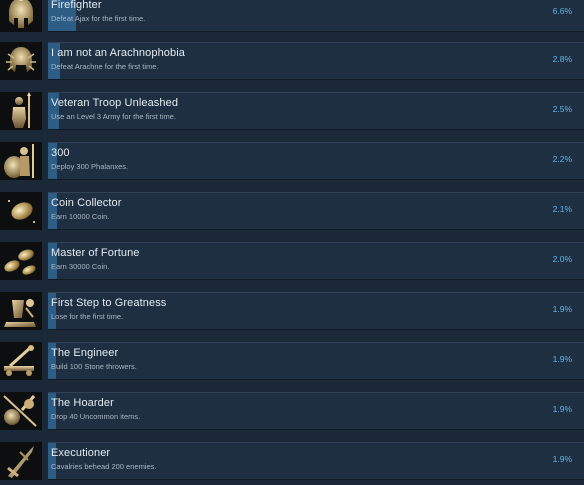 The width and height of the screenshot is (584, 485). I want to click on soldier-icon, so click(21, 111).